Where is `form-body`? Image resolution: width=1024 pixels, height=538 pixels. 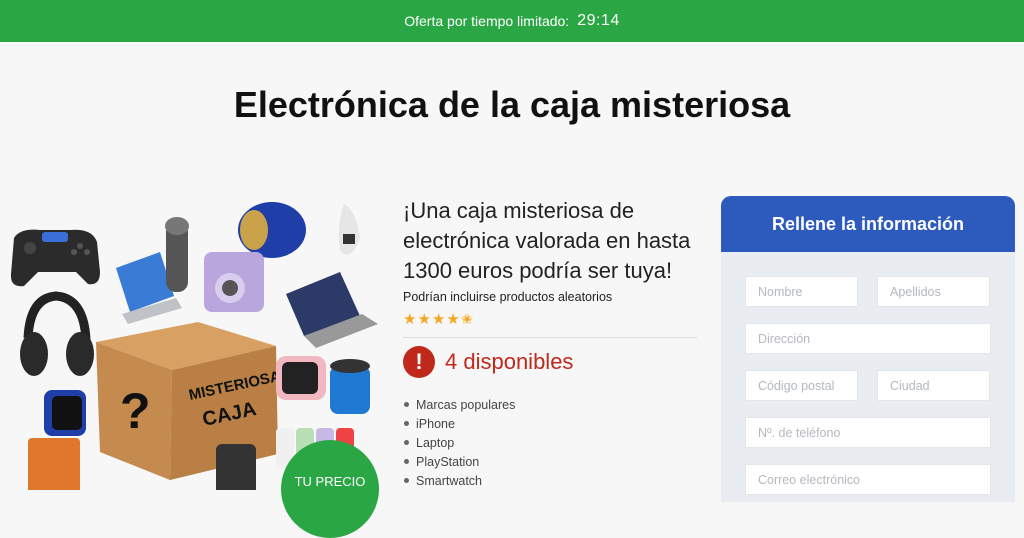
form-body is located at coordinates (868, 377).